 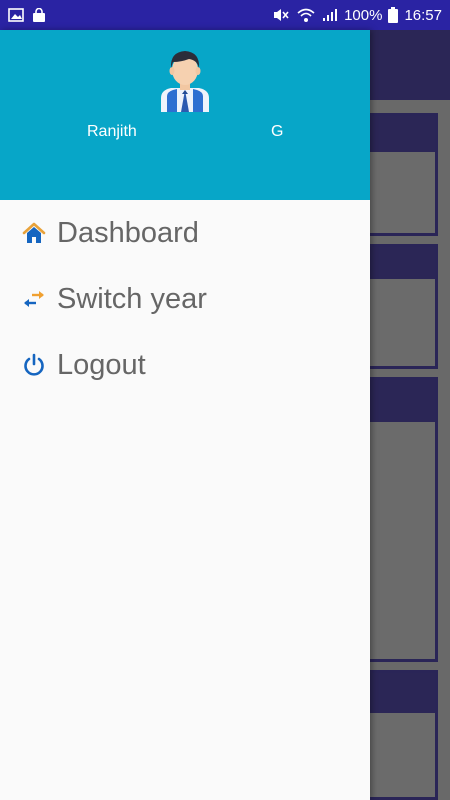 I want to click on shopping-bag-icon, so click(x=39, y=15).